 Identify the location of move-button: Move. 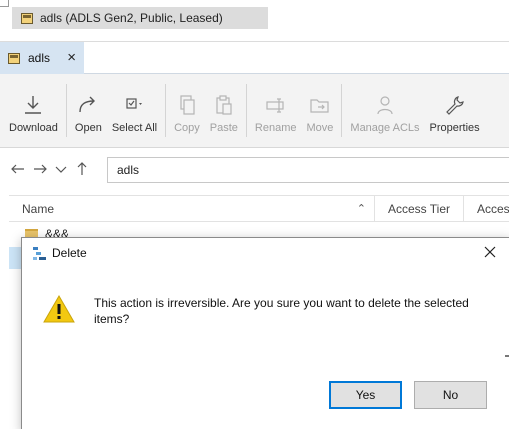
(320, 110).